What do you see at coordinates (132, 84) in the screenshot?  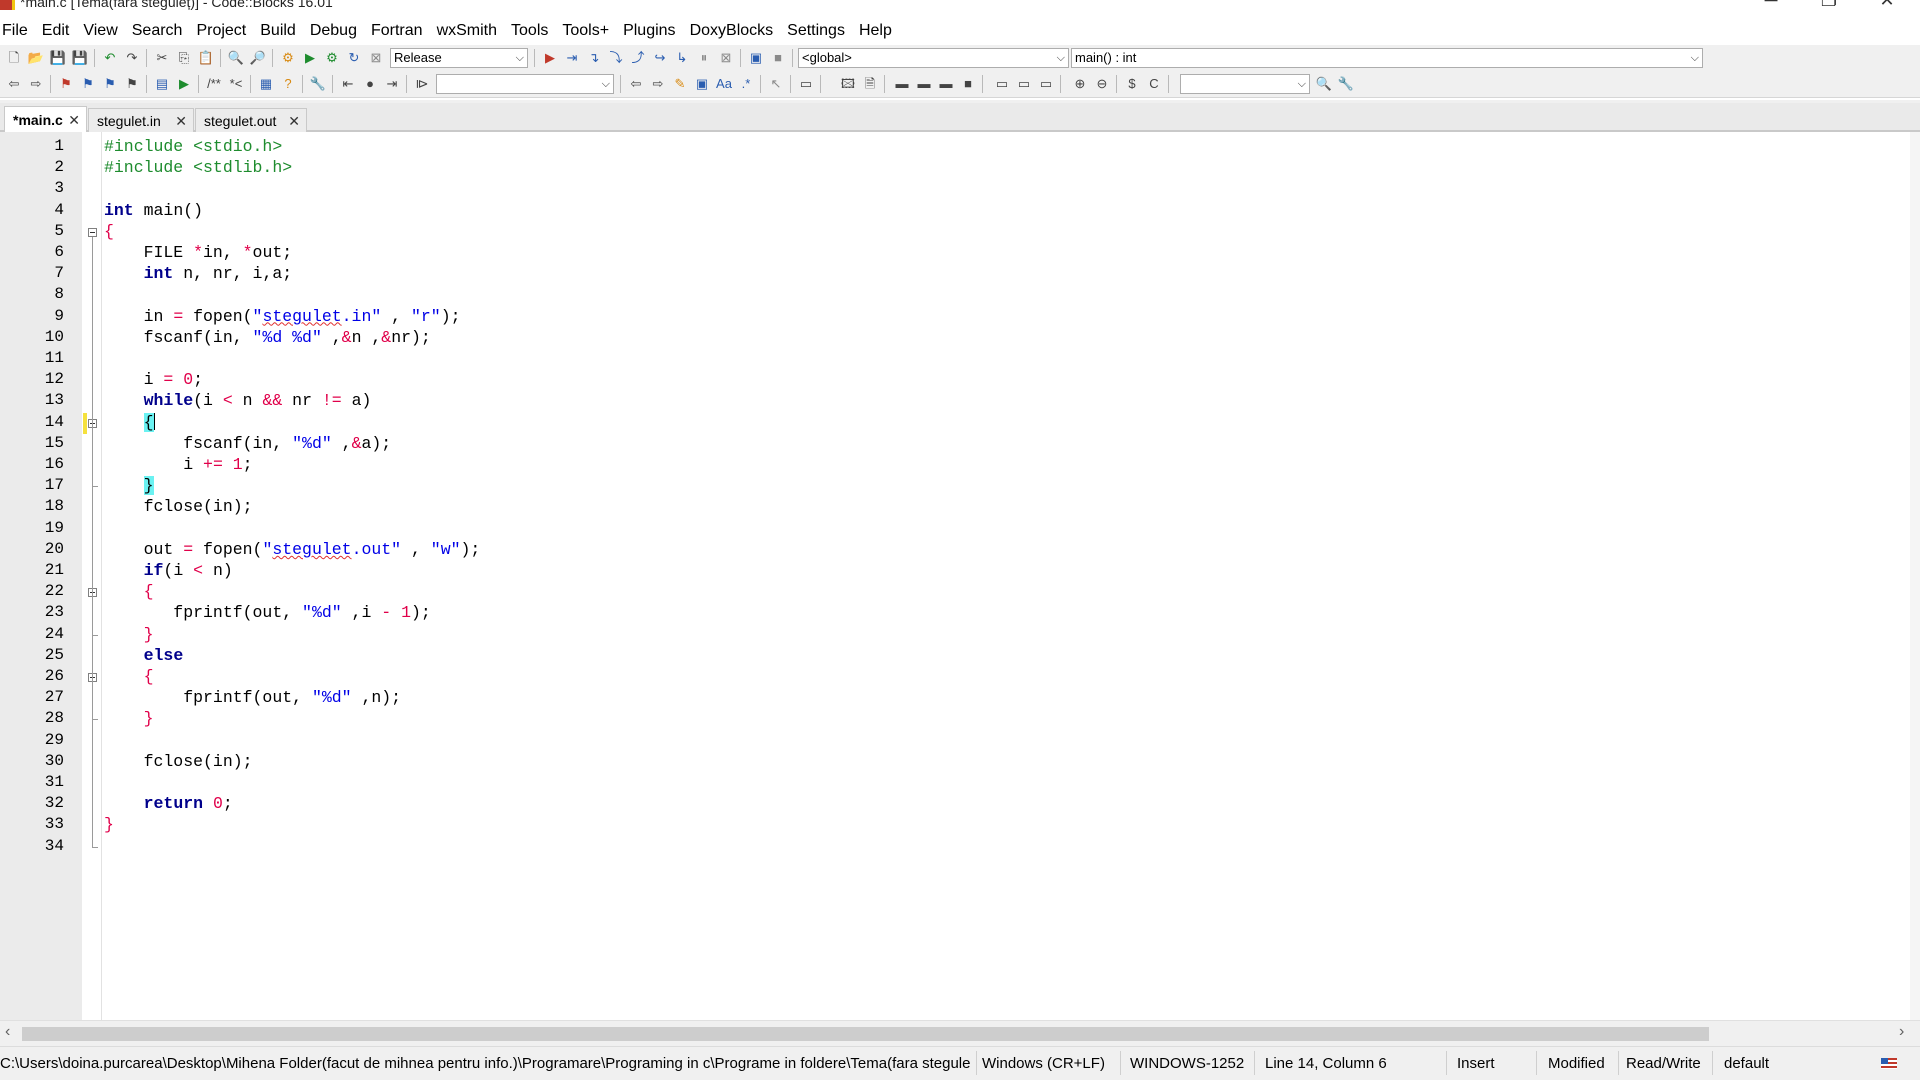 I see `clear-bookmarks-icon: ⚑` at bounding box center [132, 84].